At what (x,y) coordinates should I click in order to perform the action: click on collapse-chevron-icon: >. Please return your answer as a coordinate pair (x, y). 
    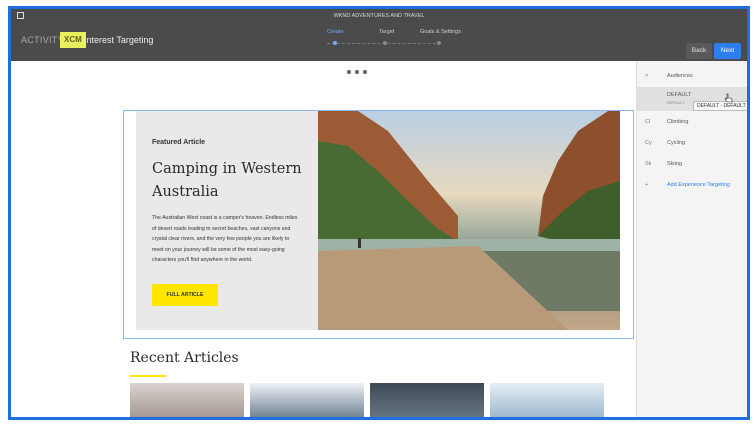
    Looking at the image, I should click on (646, 76).